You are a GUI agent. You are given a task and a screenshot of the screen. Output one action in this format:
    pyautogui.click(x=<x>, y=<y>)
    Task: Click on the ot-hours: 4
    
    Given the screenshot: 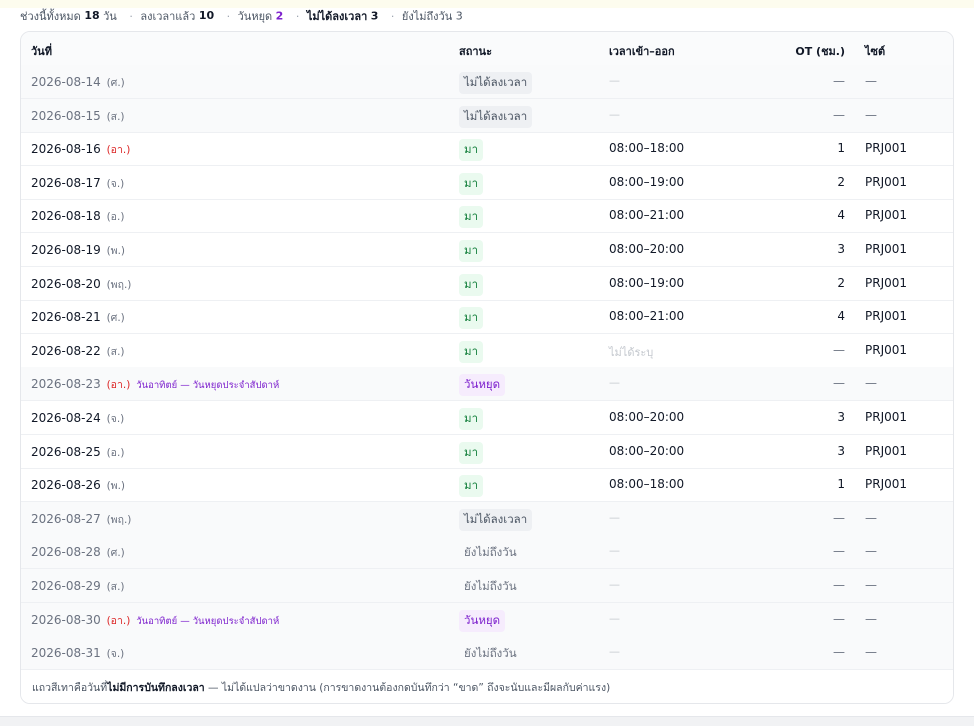 What is the action you would take?
    pyautogui.click(x=841, y=316)
    